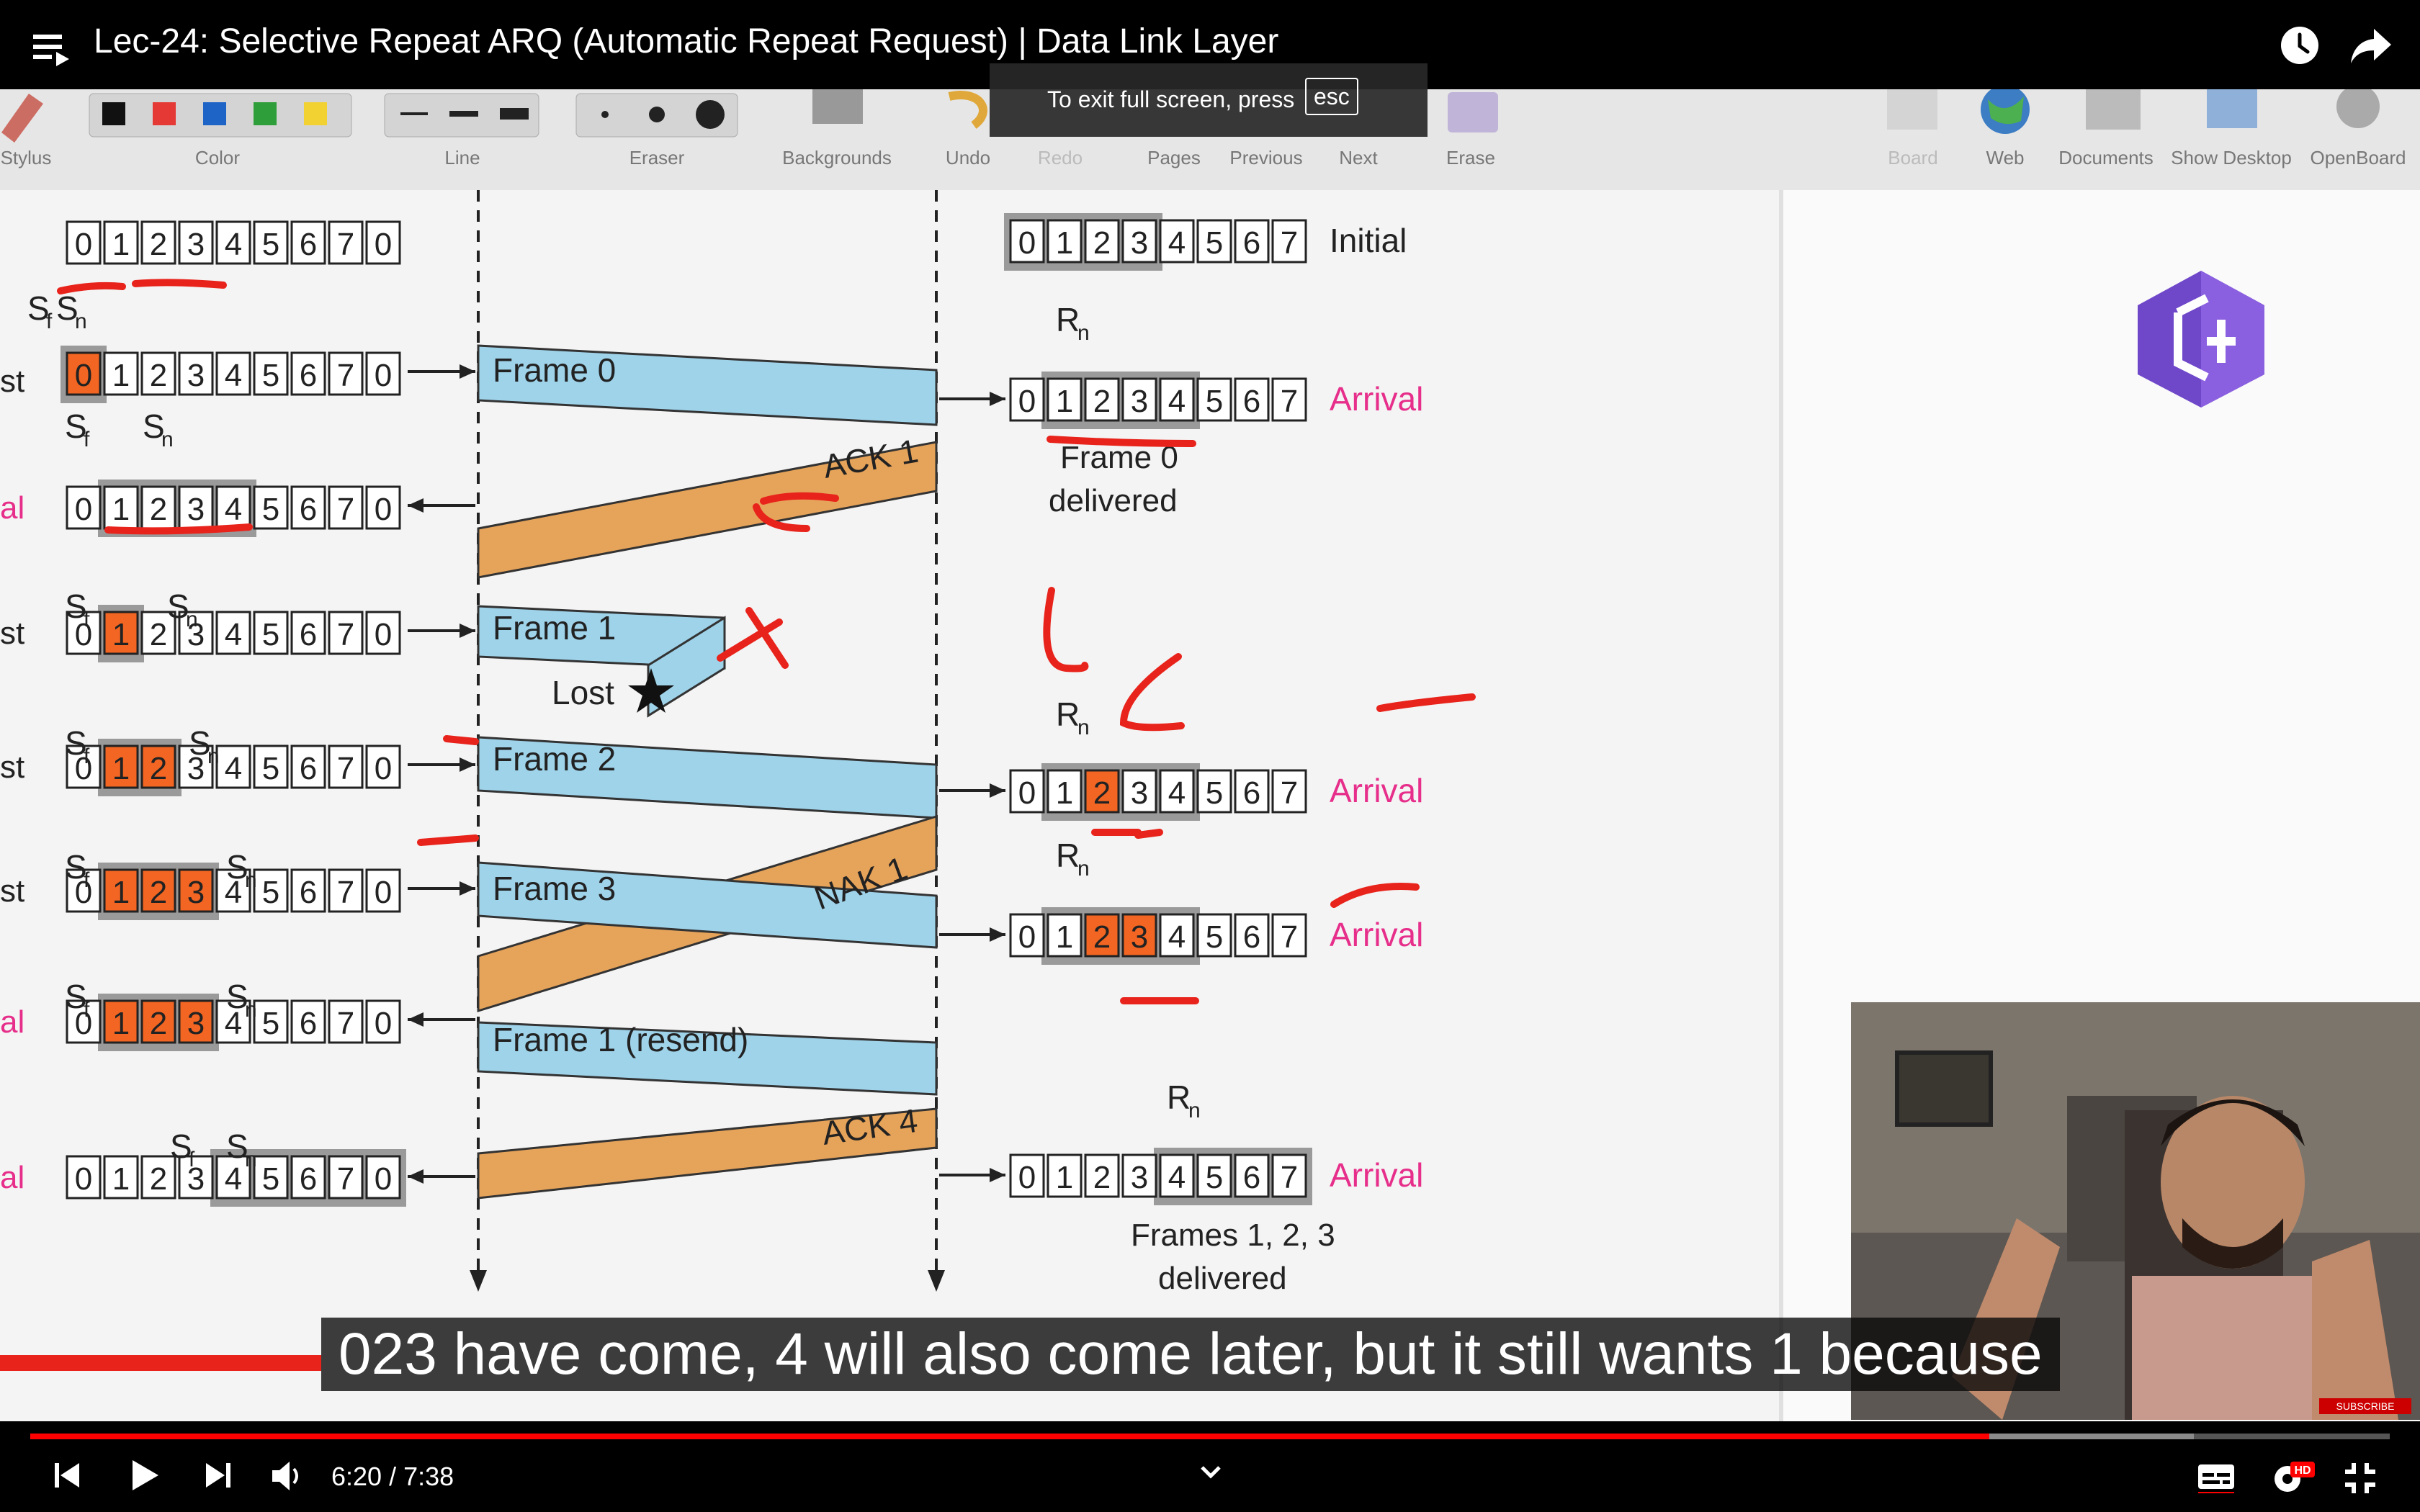 The image size is (2420, 1512). I want to click on receiver-window-1-digit: 5, so click(1214, 401).